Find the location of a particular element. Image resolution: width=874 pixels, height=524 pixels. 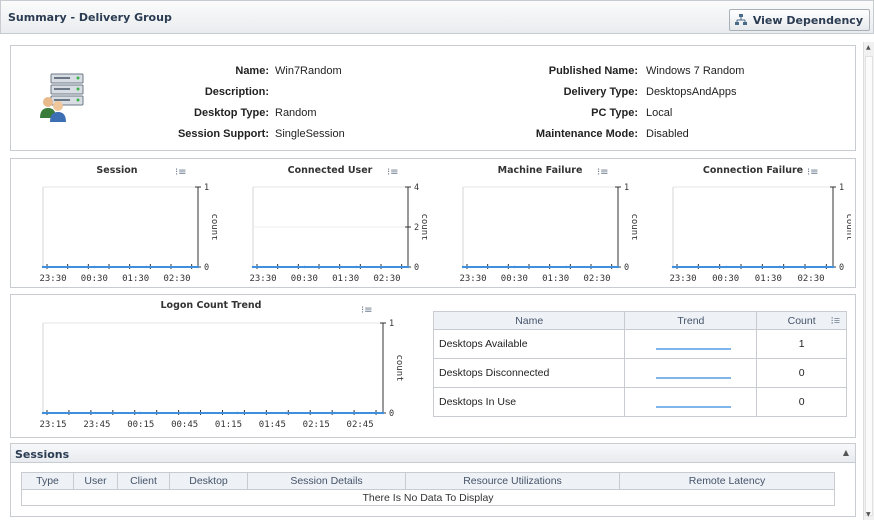

summary-header-bar: Summary - Delivery Group View Dependency is located at coordinates (437, 17).